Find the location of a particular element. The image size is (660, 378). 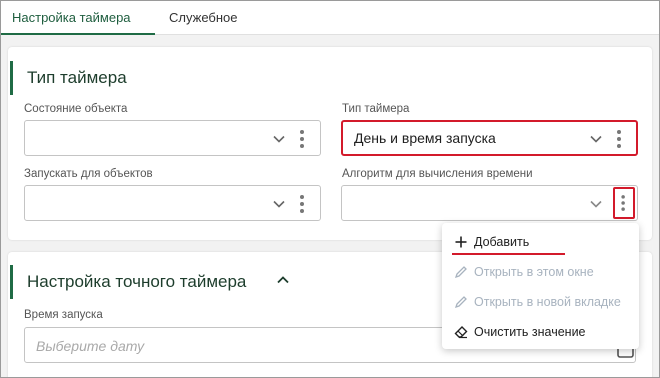

menu-item-add: Добавить is located at coordinates (540, 242).